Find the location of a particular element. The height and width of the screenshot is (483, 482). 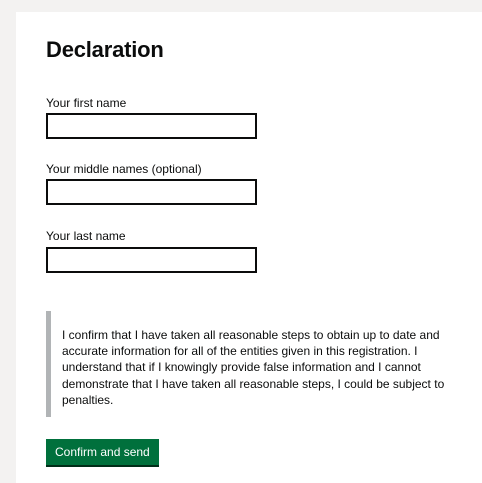

middle-names-label: Your middle names (optional) is located at coordinates (124, 169).